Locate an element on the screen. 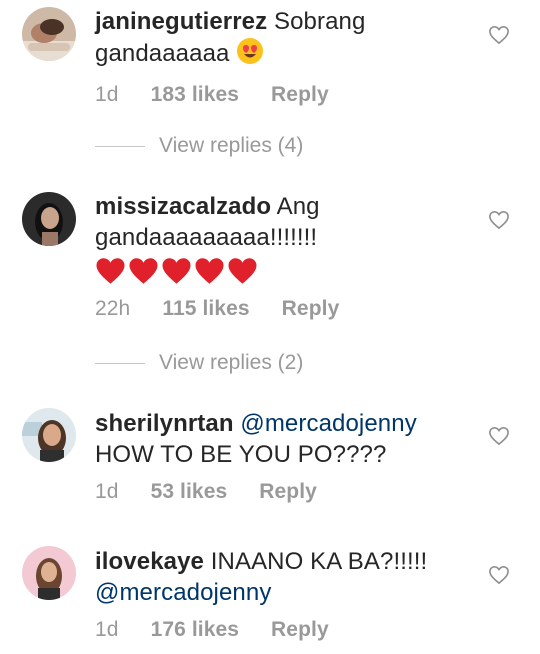 The width and height of the screenshot is (540, 654). comment-text: Ang is located at coordinates (298, 206).